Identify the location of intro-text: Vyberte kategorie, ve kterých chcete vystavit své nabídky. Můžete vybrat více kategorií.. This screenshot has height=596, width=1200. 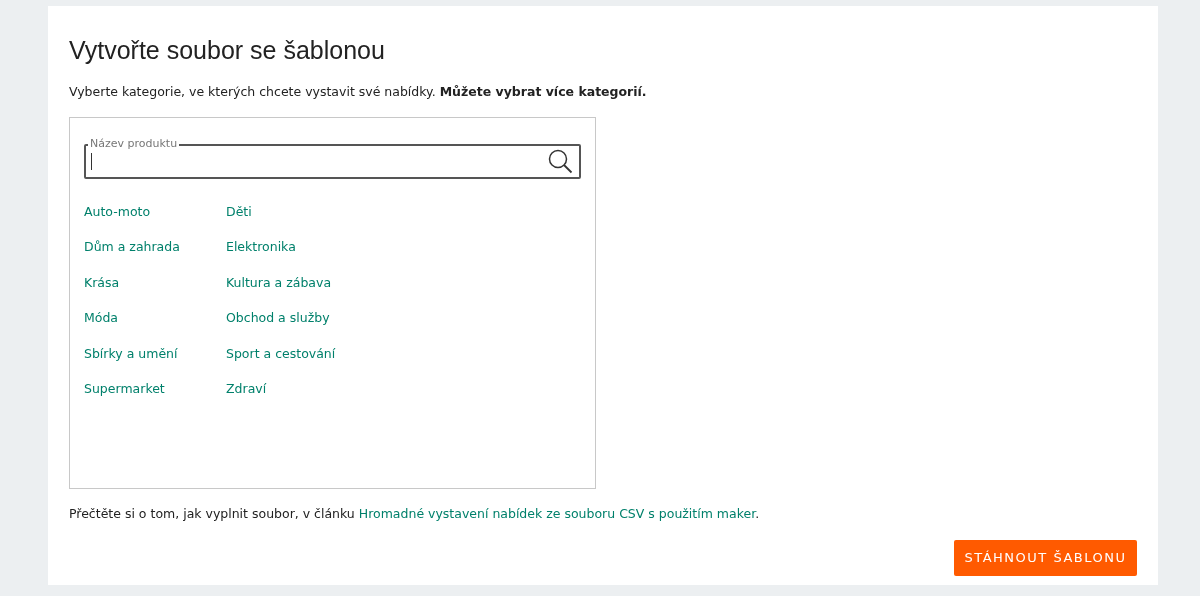
(358, 92).